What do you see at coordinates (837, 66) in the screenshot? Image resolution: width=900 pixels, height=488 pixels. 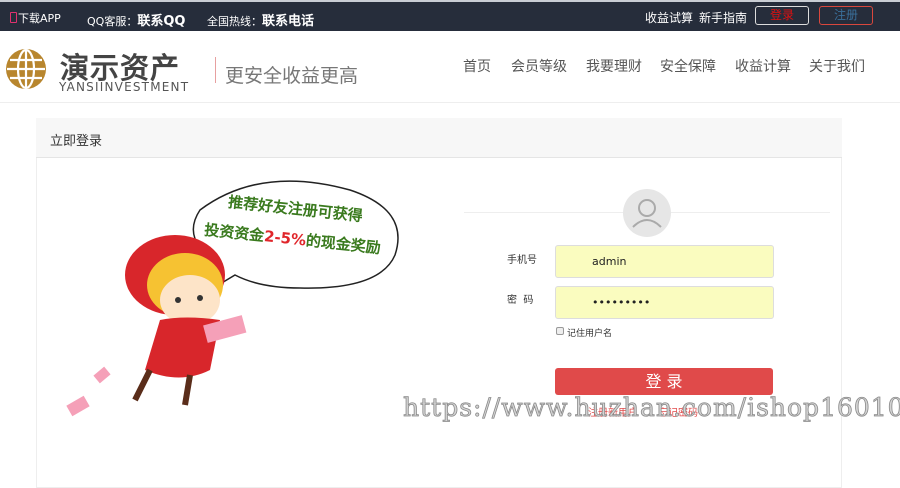 I see `nav-about: 关于我们` at bounding box center [837, 66].